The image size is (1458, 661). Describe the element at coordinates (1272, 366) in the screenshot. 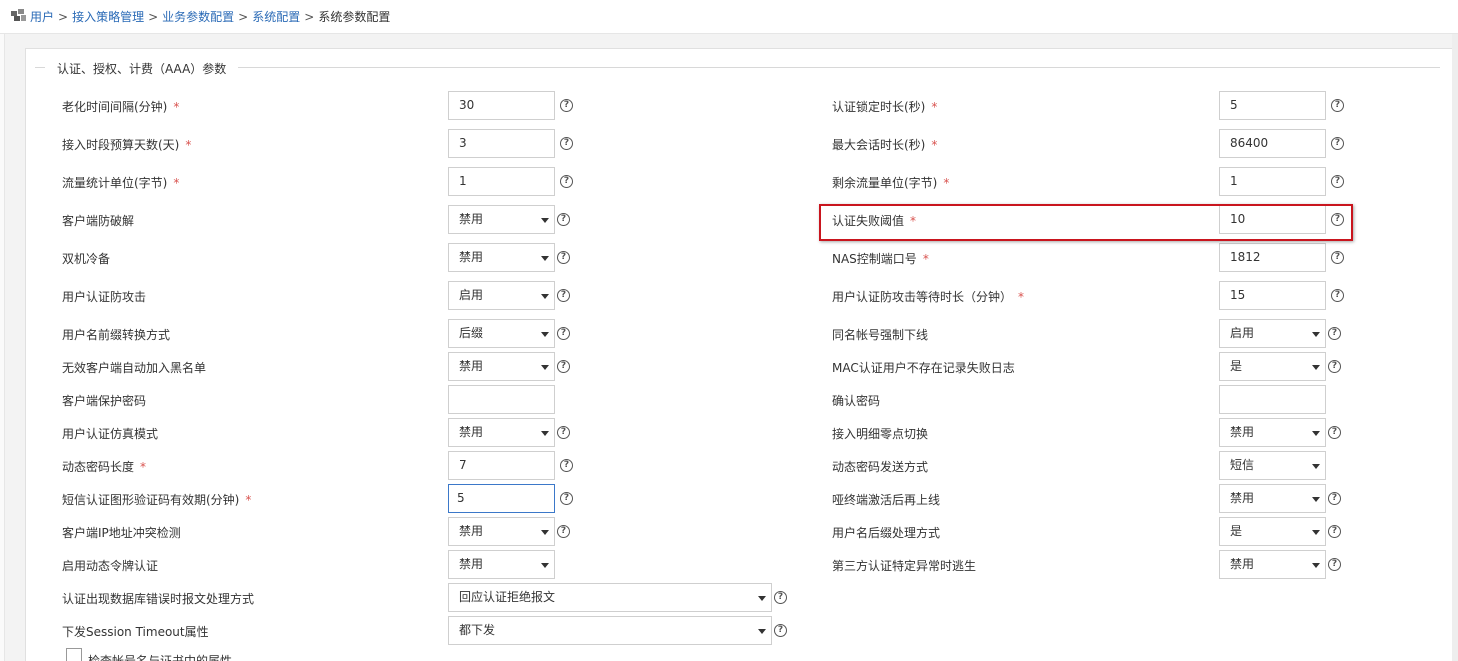

I see `right-select-7: 是` at that location.